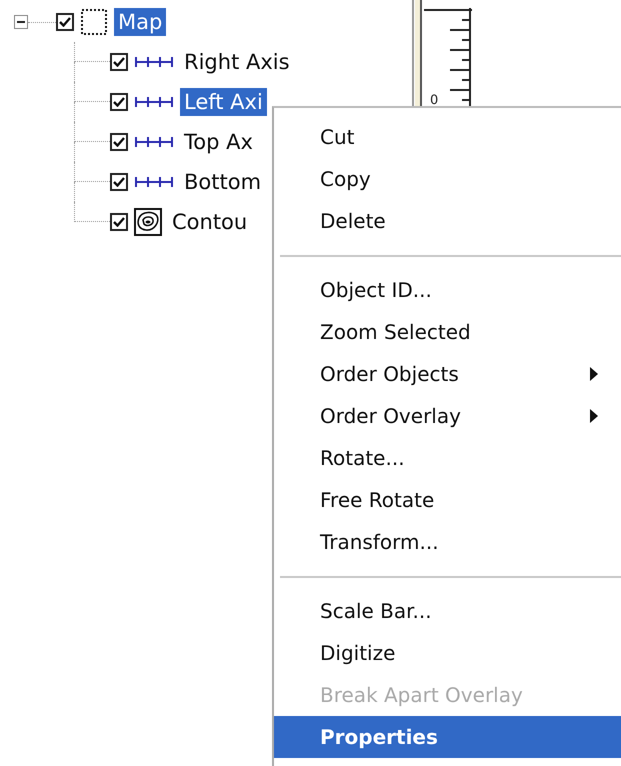 This screenshot has height=766, width=621. What do you see at coordinates (237, 62) in the screenshot?
I see `tree-item: Right Axis` at bounding box center [237, 62].